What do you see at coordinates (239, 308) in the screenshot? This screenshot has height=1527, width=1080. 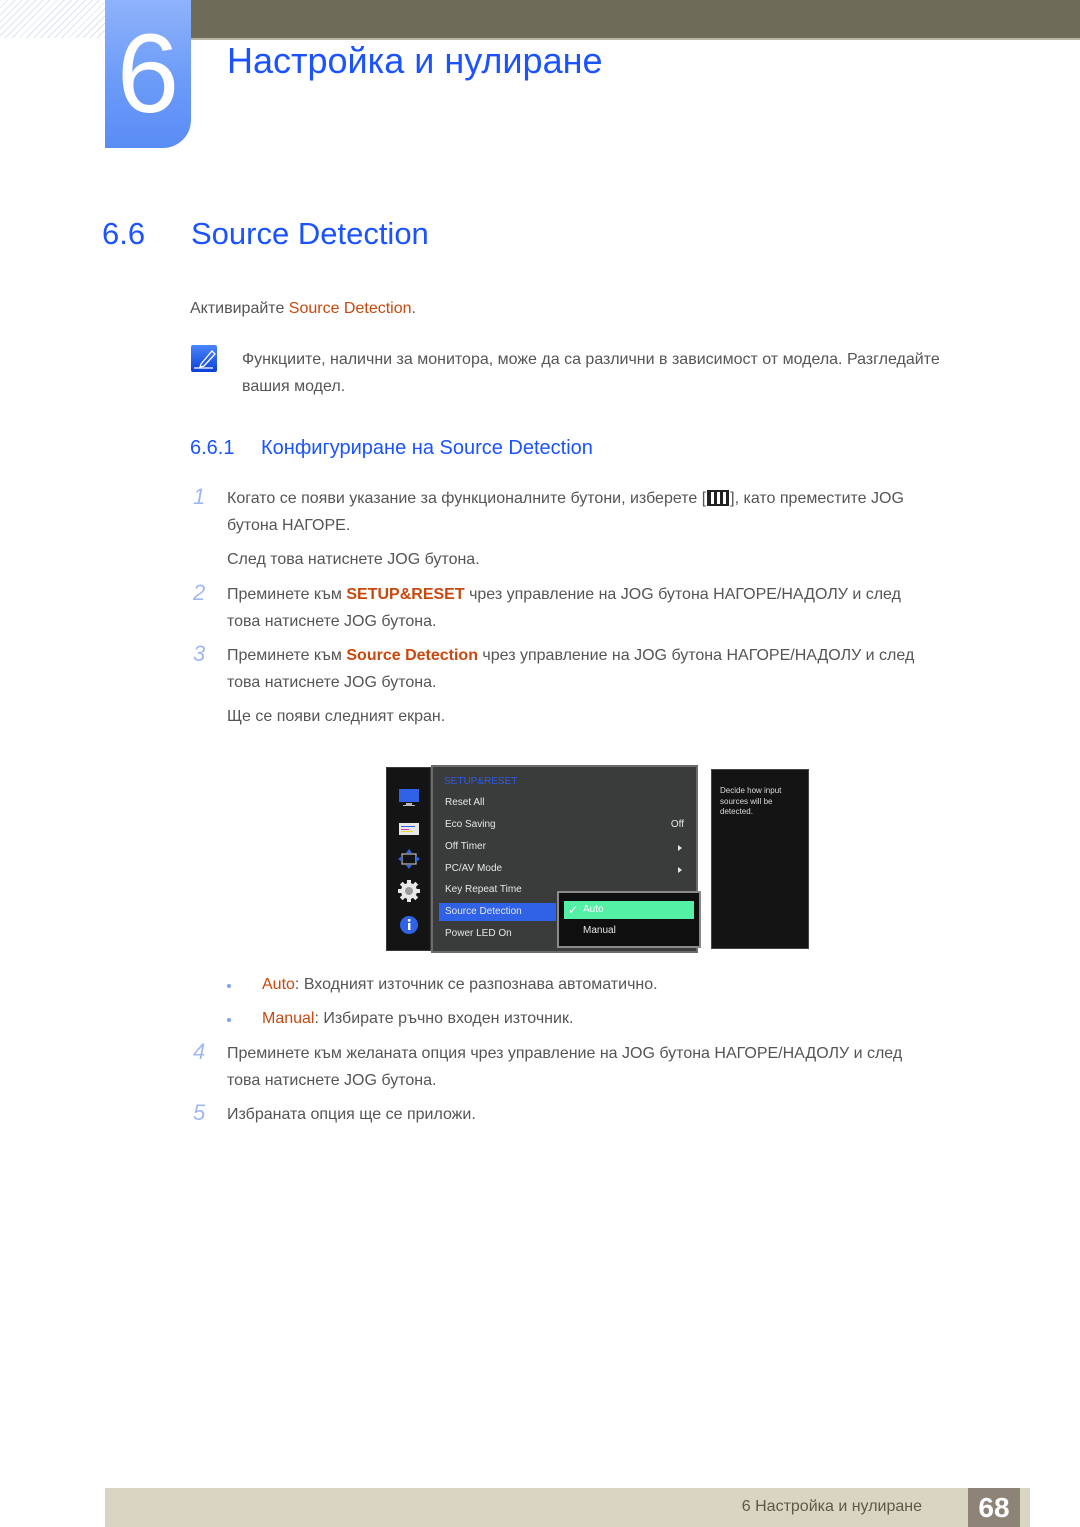 I see `intro-text: Активирайте` at bounding box center [239, 308].